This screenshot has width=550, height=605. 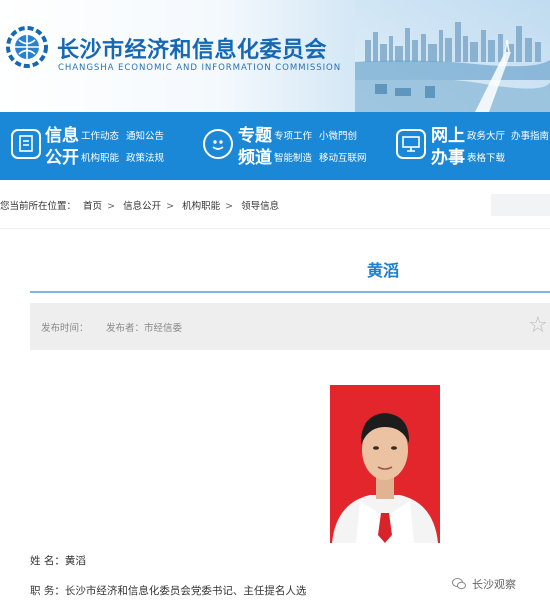 What do you see at coordinates (538, 326) in the screenshot?
I see `star-icon: ☆` at bounding box center [538, 326].